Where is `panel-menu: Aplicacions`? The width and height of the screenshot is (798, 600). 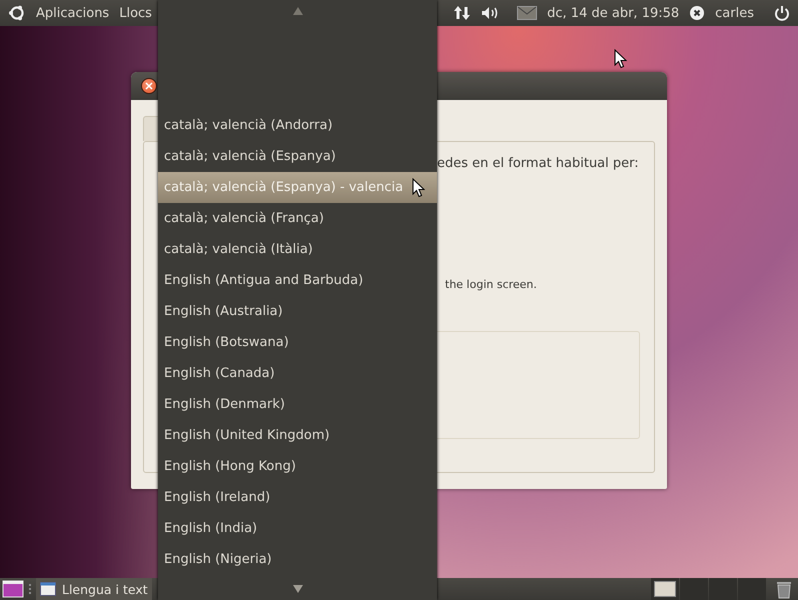
panel-menu: Aplicacions is located at coordinates (73, 13).